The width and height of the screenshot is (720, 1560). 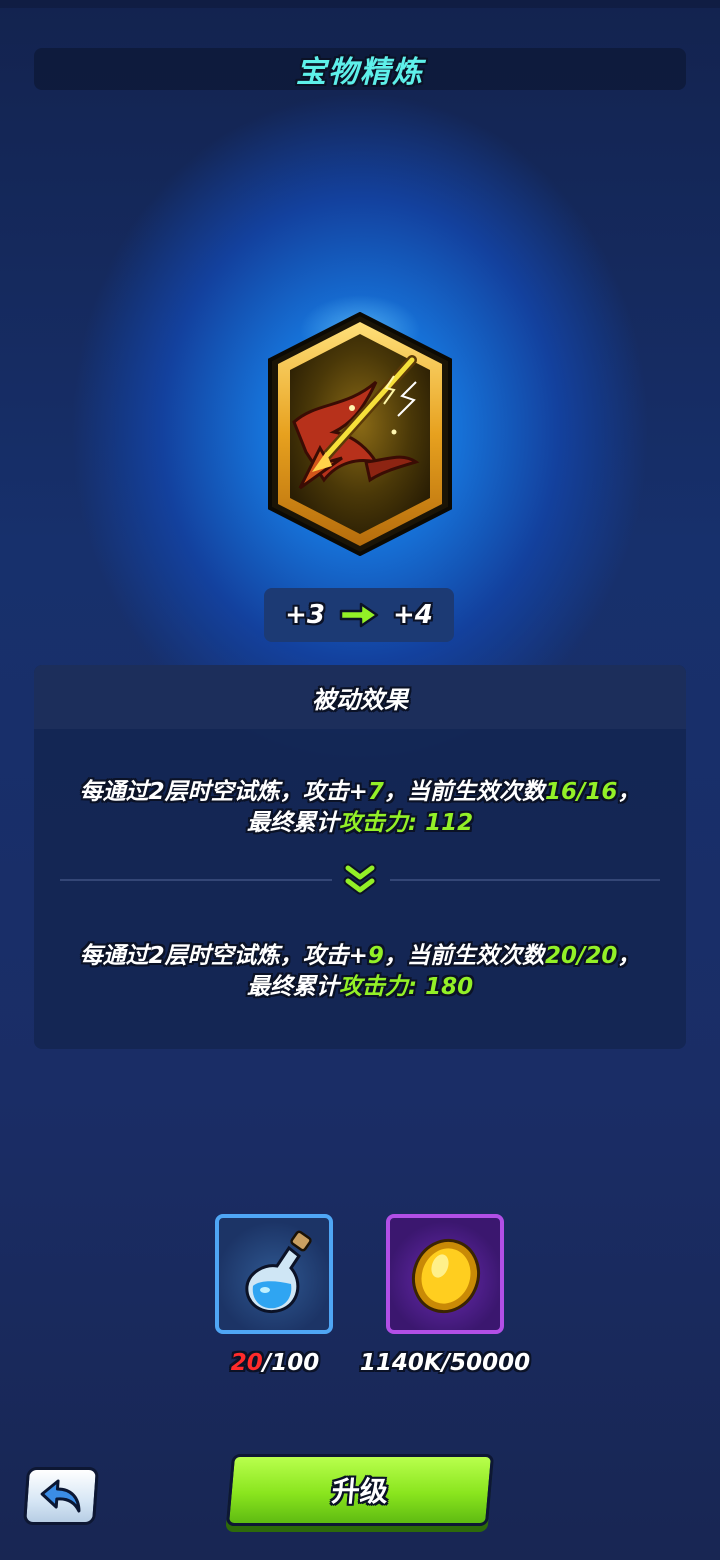 I want to click on effect-current-line2: 最终累计攻击力: 112, so click(x=360, y=823).